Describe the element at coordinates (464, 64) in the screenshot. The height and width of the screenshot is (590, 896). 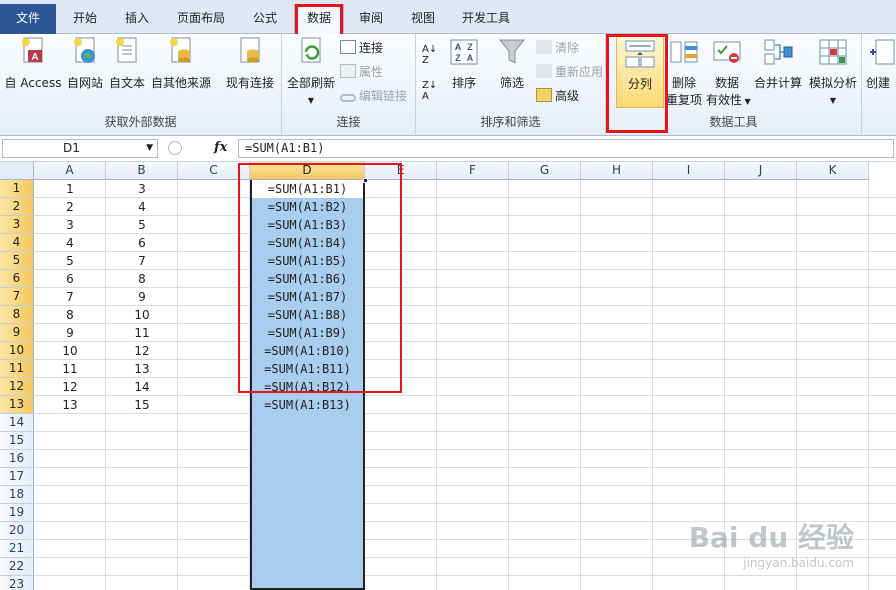
I see `sort-button: AZZA 排序` at that location.